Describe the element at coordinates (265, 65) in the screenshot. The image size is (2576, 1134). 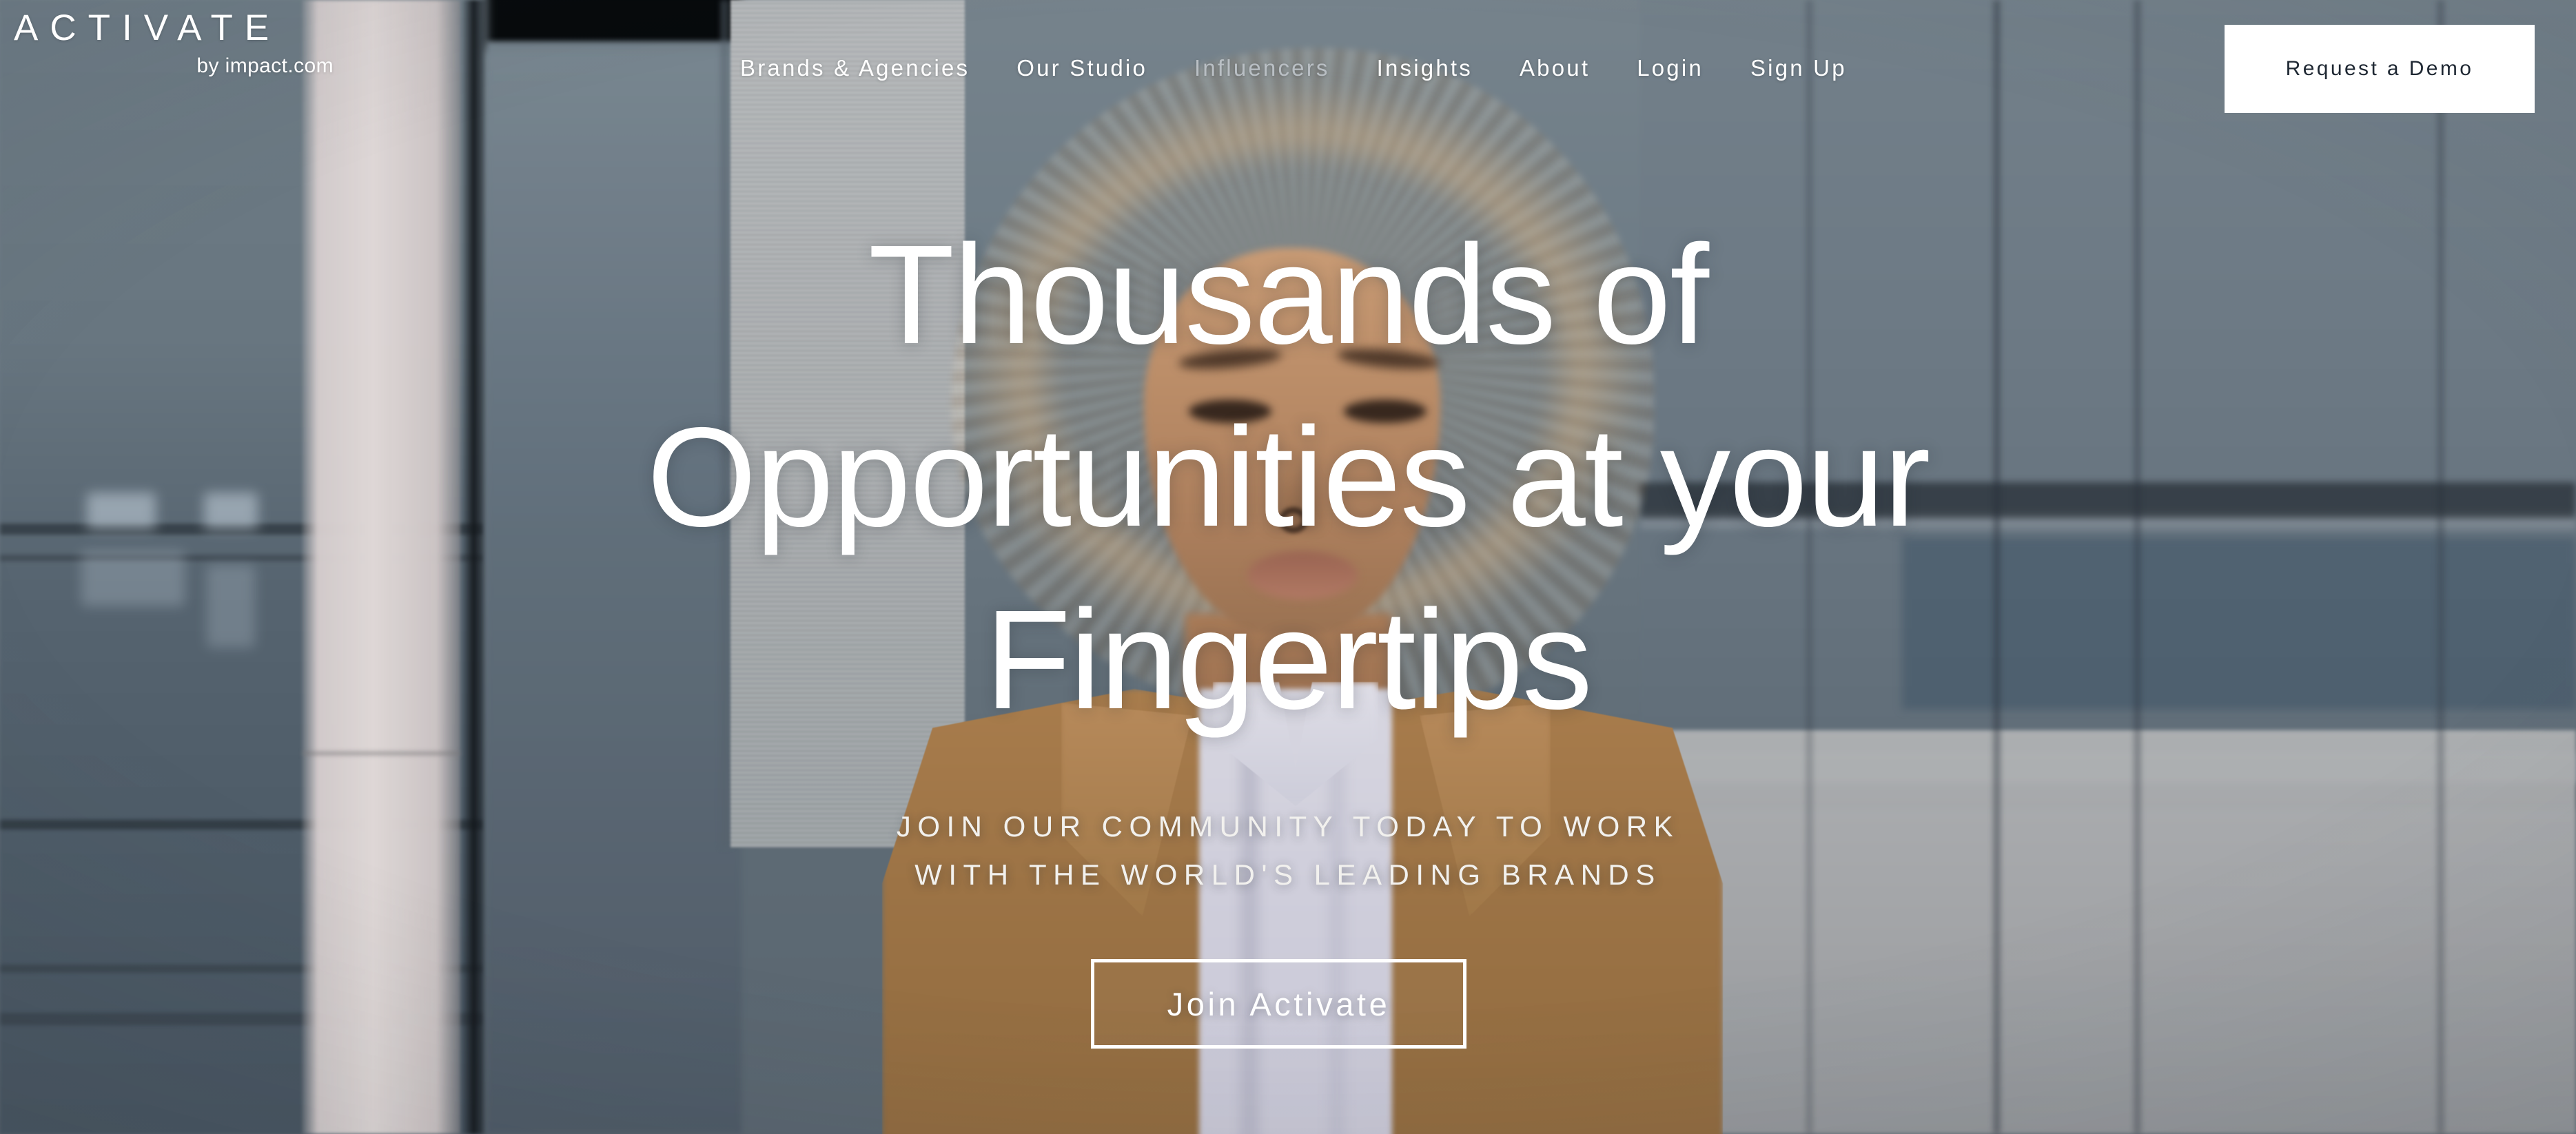
I see `logo-tagline: by impact.com` at that location.